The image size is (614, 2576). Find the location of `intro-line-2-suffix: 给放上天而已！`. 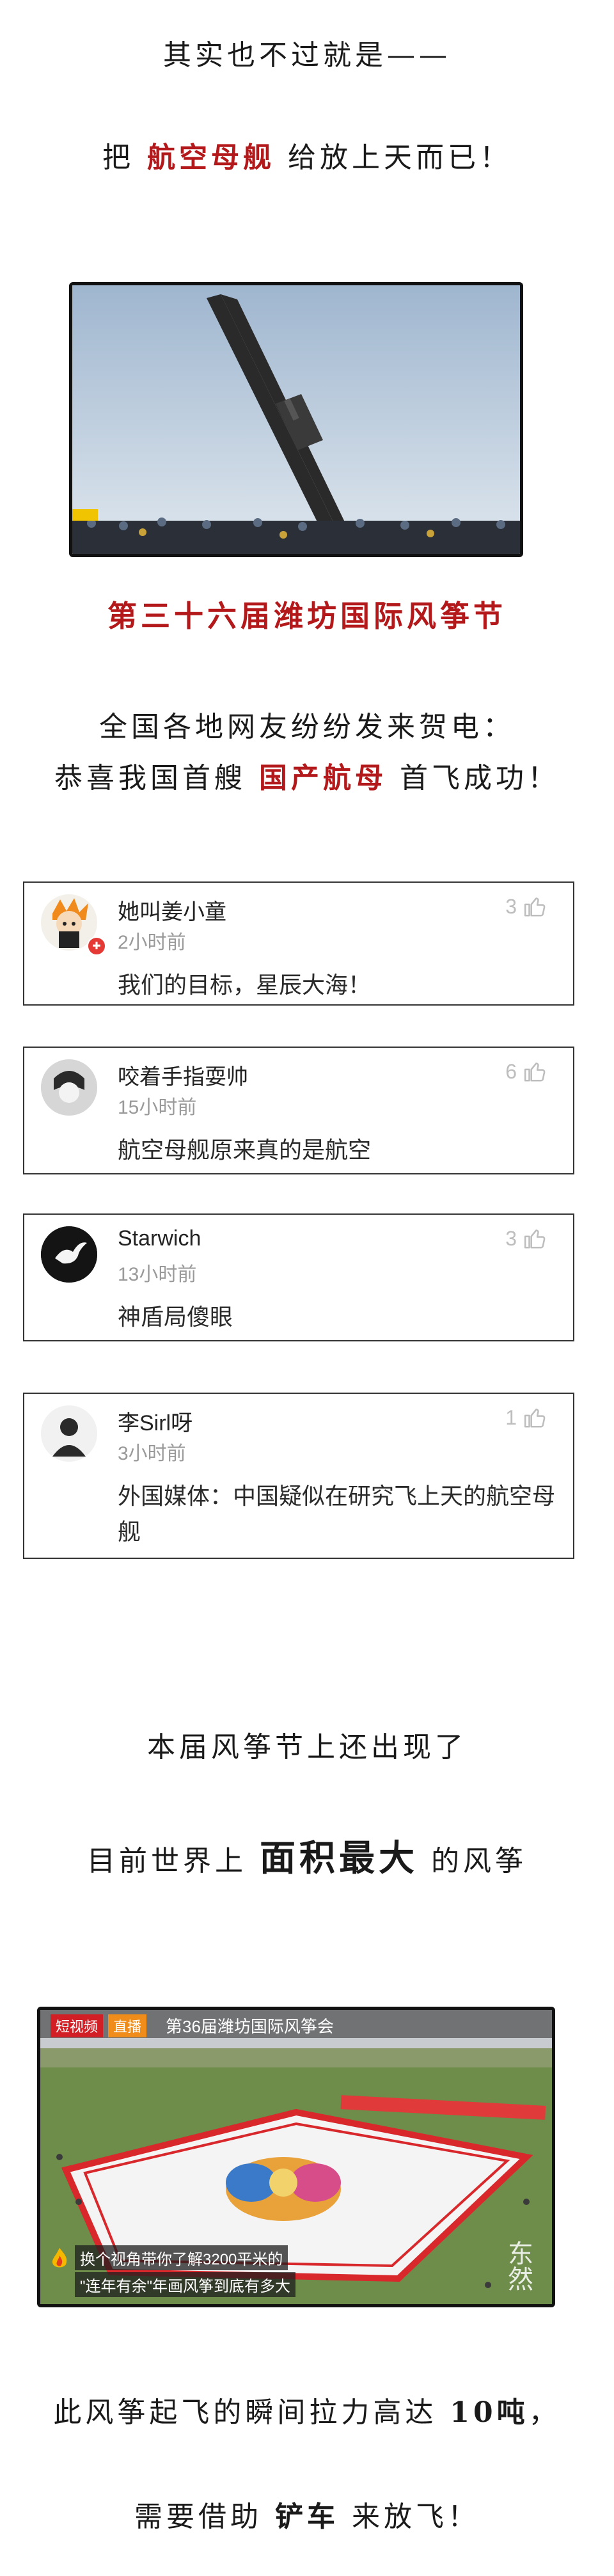

intro-line-2-suffix: 给放上天而已！ is located at coordinates (400, 157).